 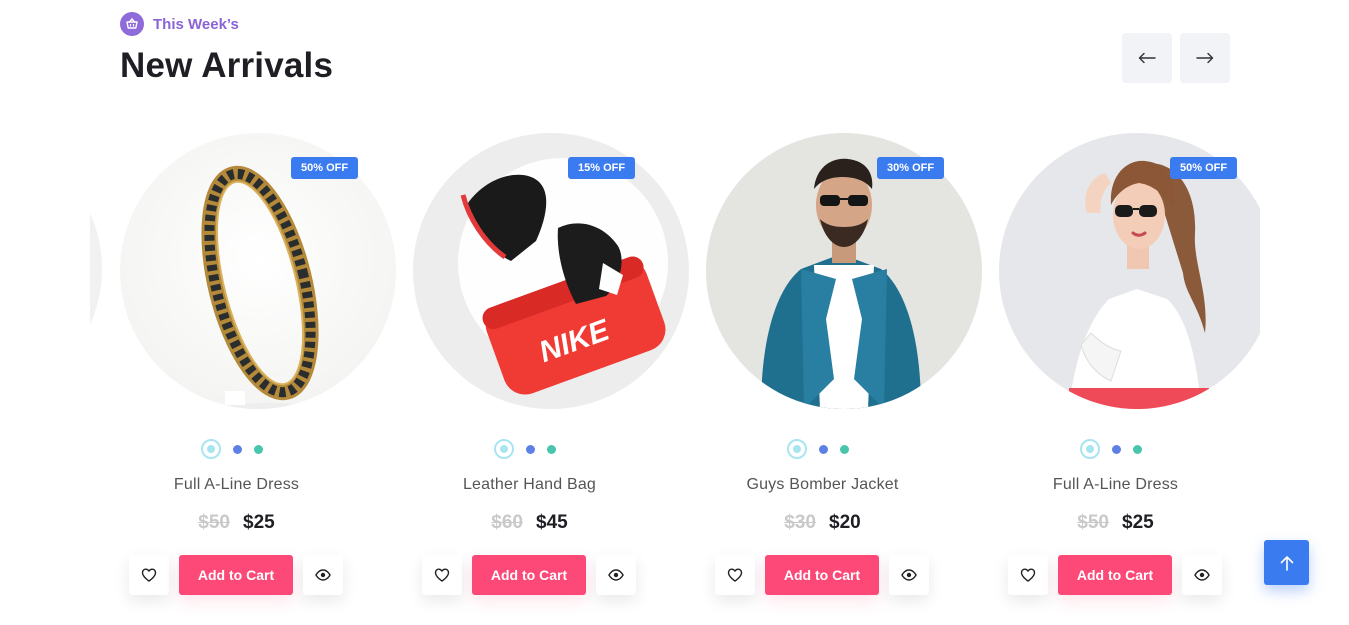 I want to click on discount-badge: 30% OFF, so click(x=911, y=168).